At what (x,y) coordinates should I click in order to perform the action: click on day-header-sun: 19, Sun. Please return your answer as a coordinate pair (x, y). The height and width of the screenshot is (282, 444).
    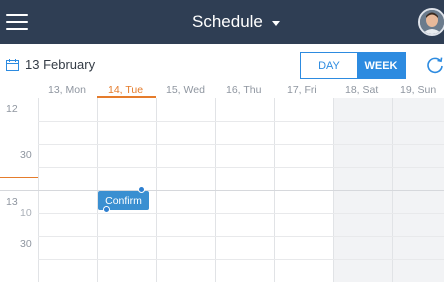
    Looking at the image, I should click on (418, 90).